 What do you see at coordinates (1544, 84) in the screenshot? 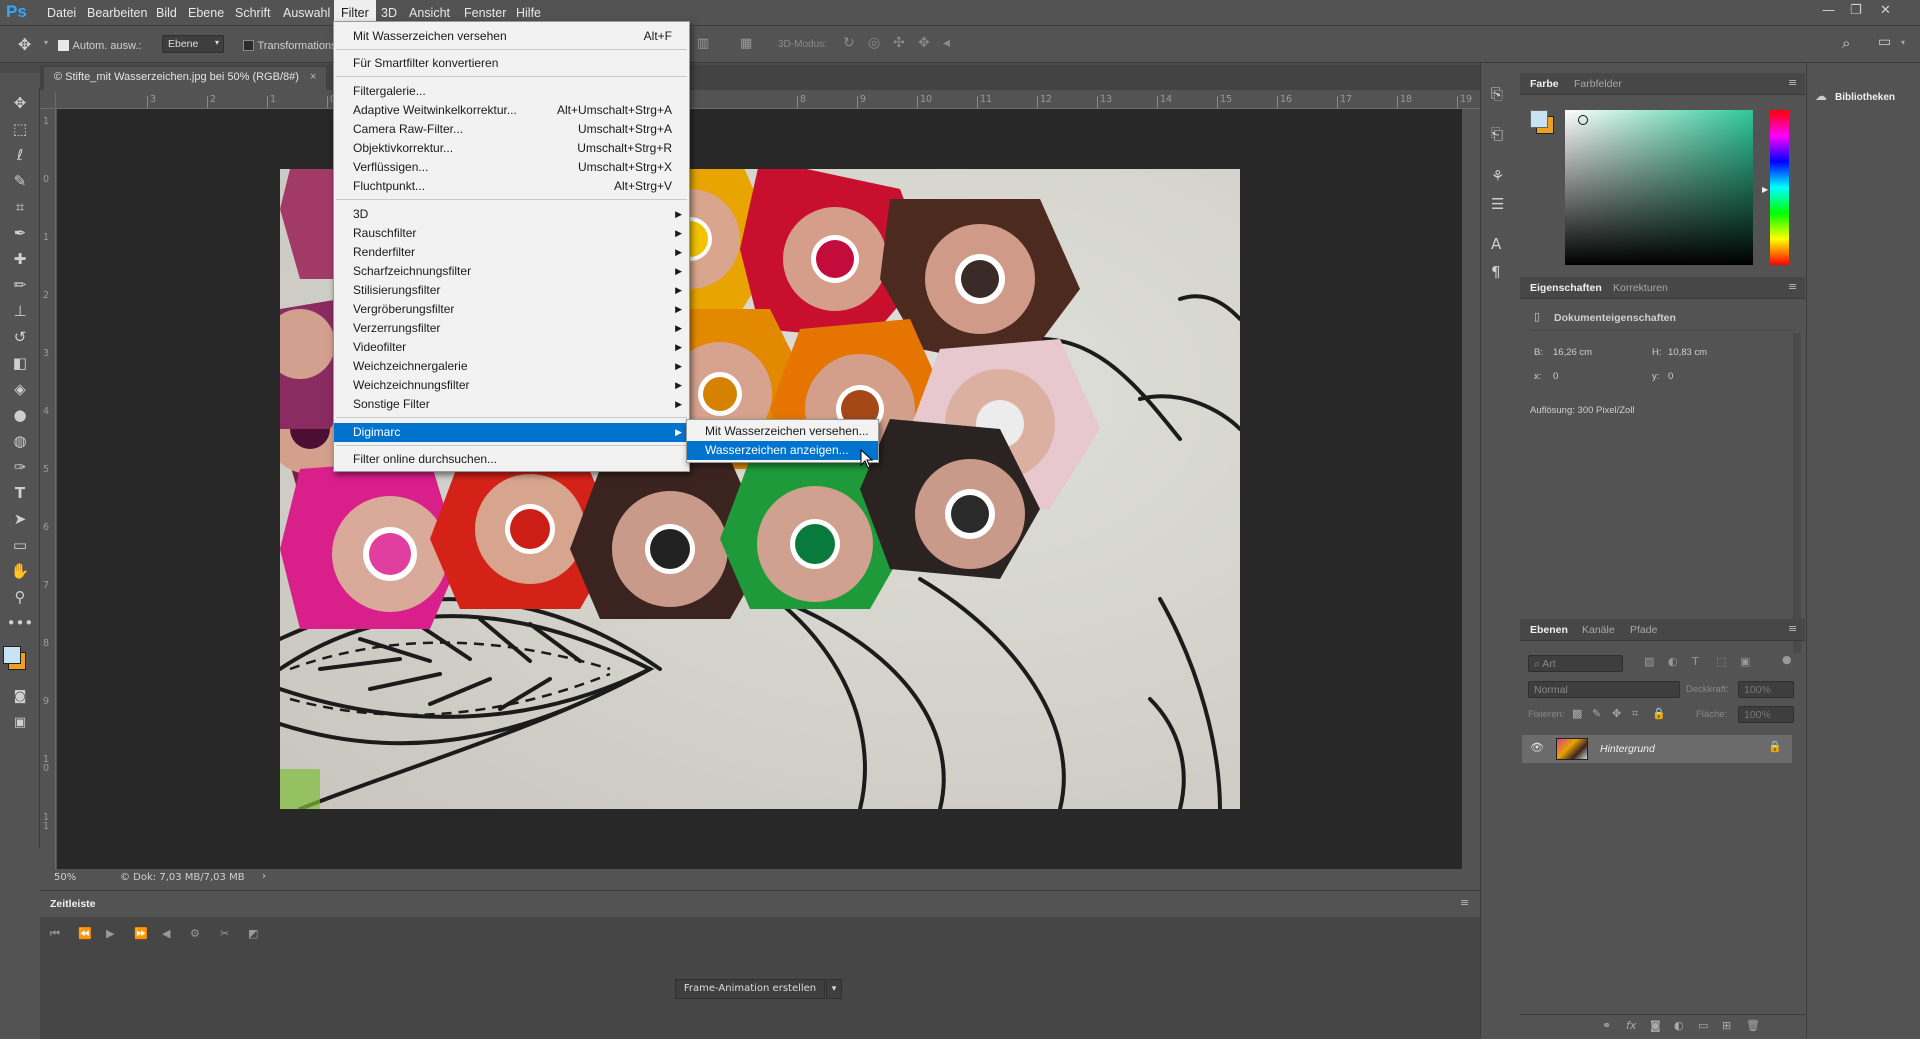
I see `tab-farbe: Farbe` at bounding box center [1544, 84].